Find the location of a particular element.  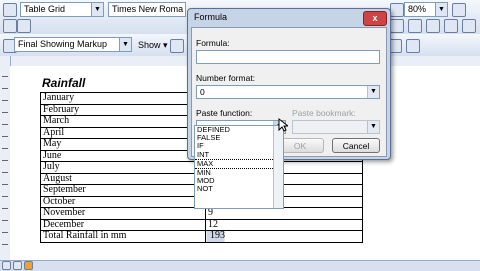

font-combo: Times New Roma is located at coordinates (147, 9).